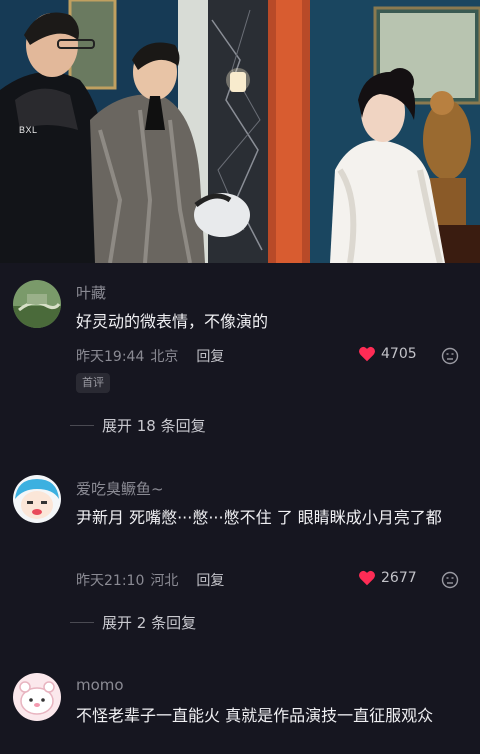 The image size is (480, 754). I want to click on like-button: 4705, so click(387, 354).